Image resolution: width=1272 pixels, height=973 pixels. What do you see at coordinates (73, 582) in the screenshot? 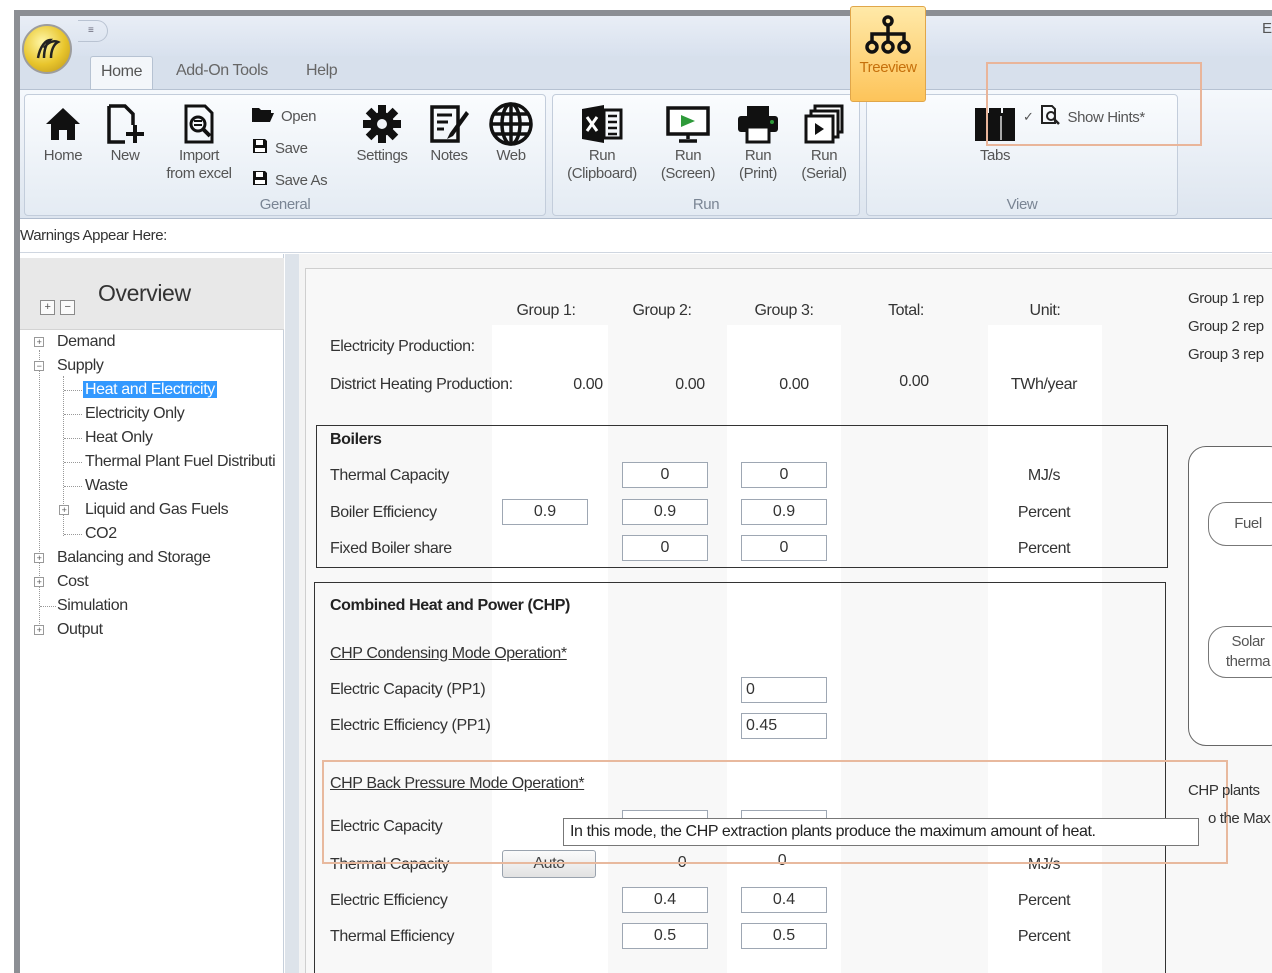
I see `tree-item-cost: Cost` at bounding box center [73, 582].